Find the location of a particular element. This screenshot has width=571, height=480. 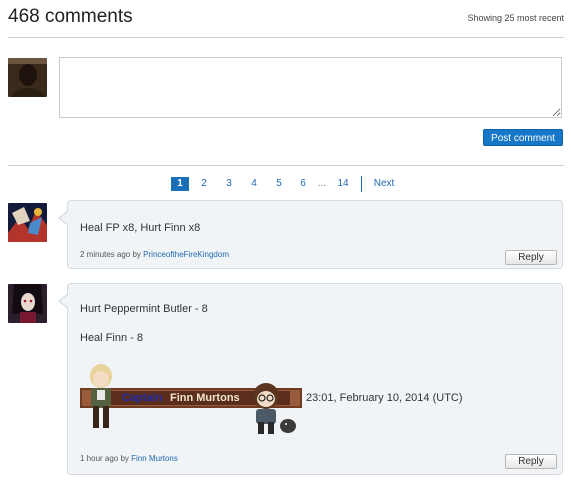

comment-author-link: Finn Murtons is located at coordinates (154, 458).